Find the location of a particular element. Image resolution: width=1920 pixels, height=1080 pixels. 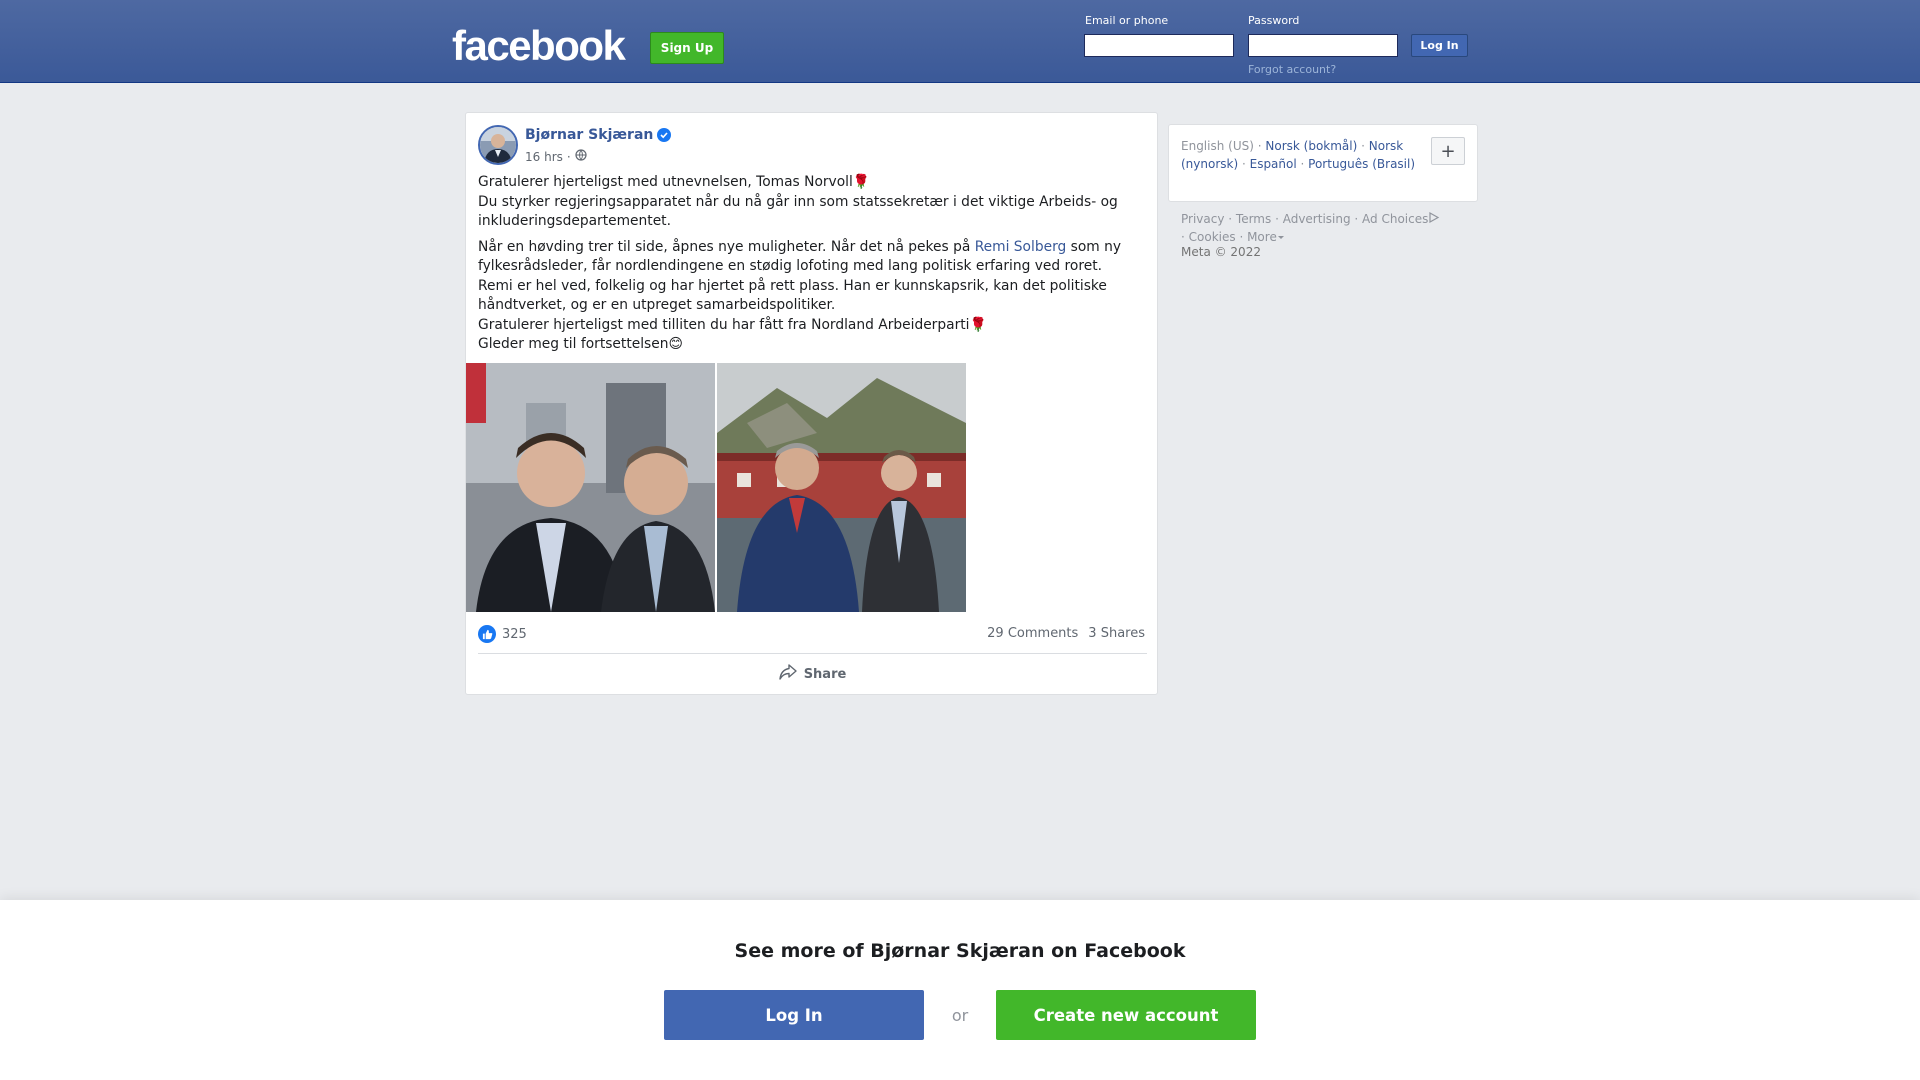

post-meta: 16 hrs · is located at coordinates (556, 156).